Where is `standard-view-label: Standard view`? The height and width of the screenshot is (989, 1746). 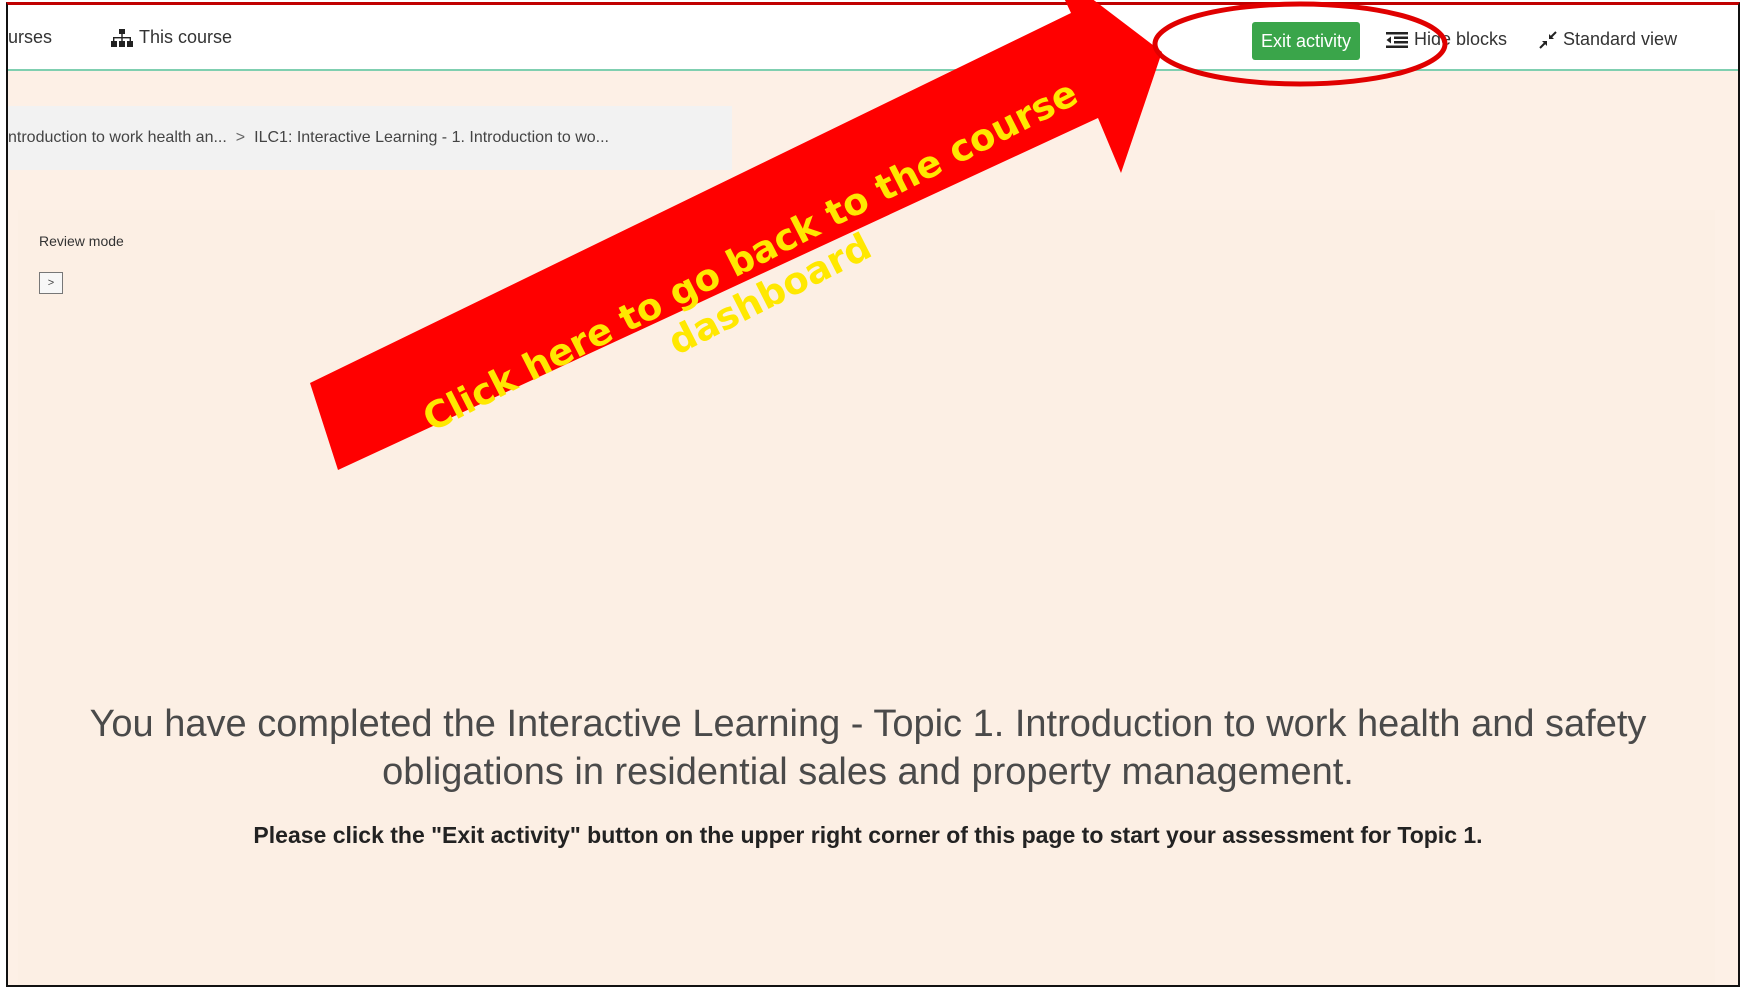
standard-view-label: Standard view is located at coordinates (1620, 39).